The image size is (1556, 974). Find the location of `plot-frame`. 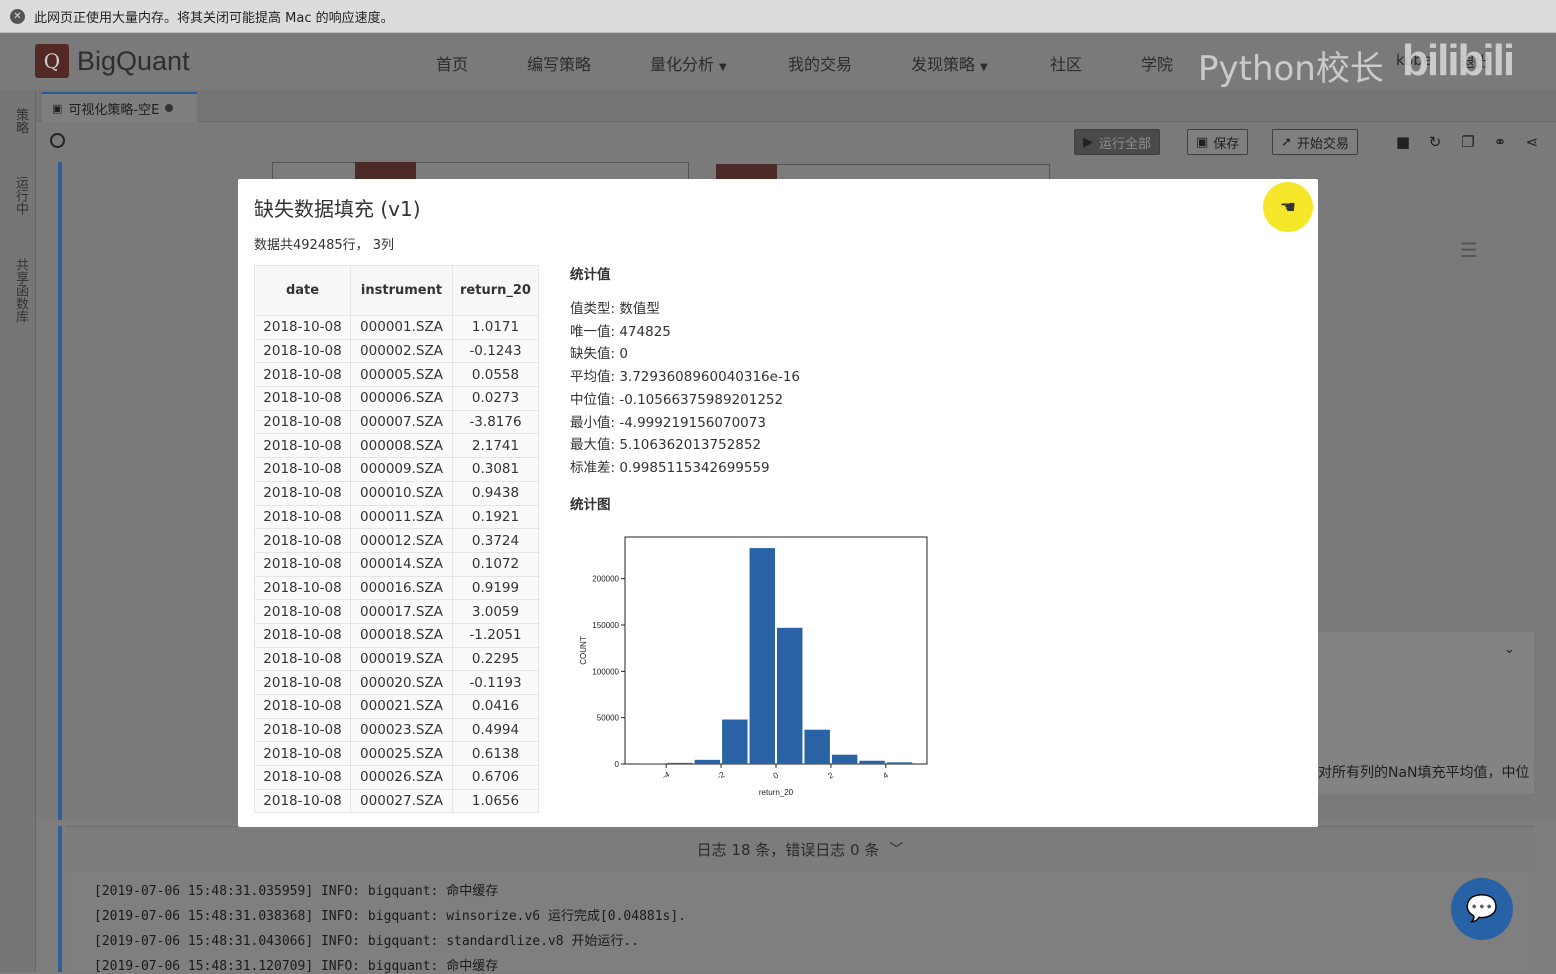

plot-frame is located at coordinates (776, 650).